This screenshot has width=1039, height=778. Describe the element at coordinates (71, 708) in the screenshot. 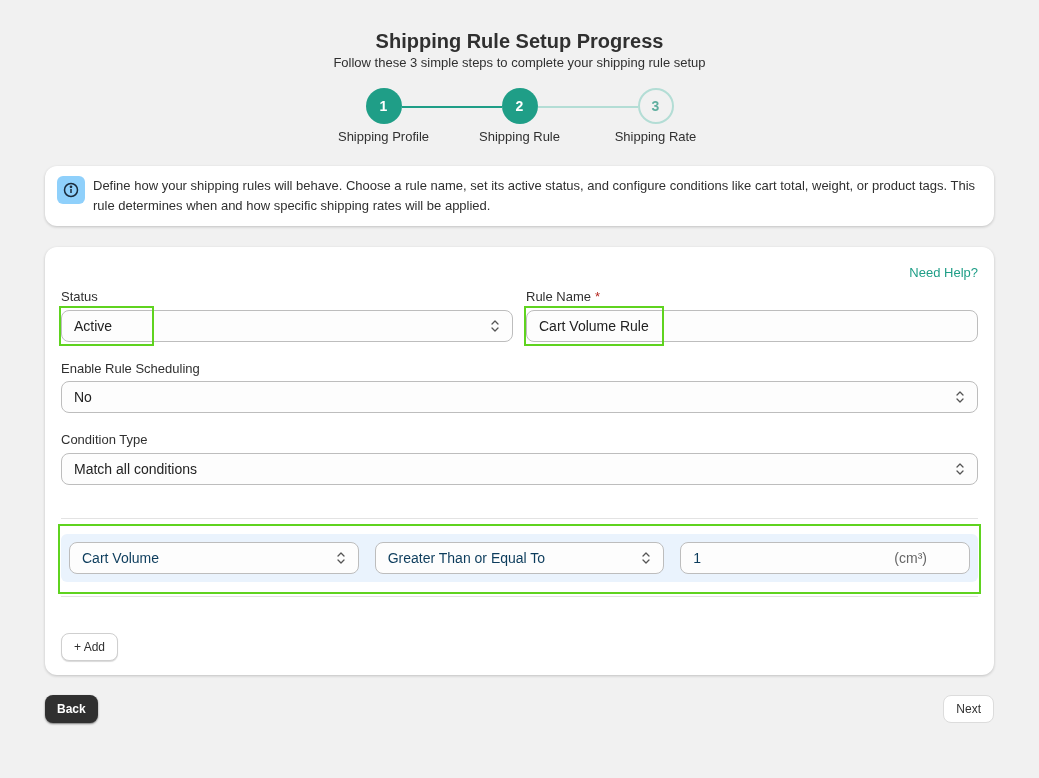

I see `back-button: Back` at that location.